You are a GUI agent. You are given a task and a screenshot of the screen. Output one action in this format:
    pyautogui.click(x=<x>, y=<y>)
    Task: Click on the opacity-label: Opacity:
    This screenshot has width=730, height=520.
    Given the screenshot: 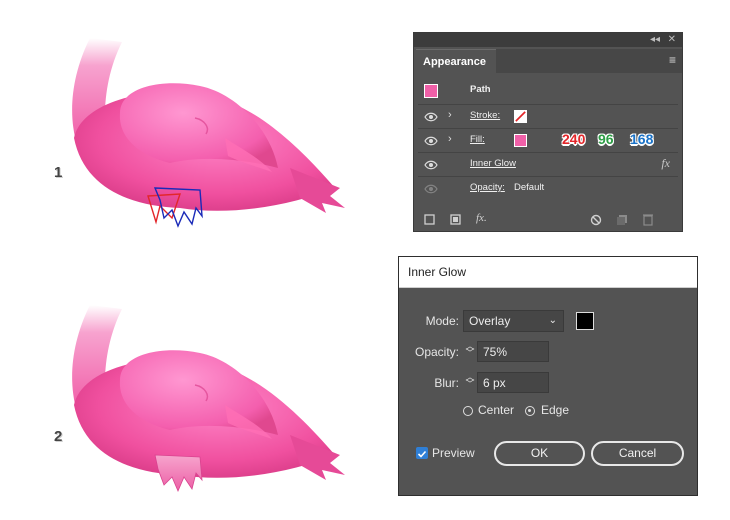 What is the action you would take?
    pyautogui.click(x=487, y=187)
    